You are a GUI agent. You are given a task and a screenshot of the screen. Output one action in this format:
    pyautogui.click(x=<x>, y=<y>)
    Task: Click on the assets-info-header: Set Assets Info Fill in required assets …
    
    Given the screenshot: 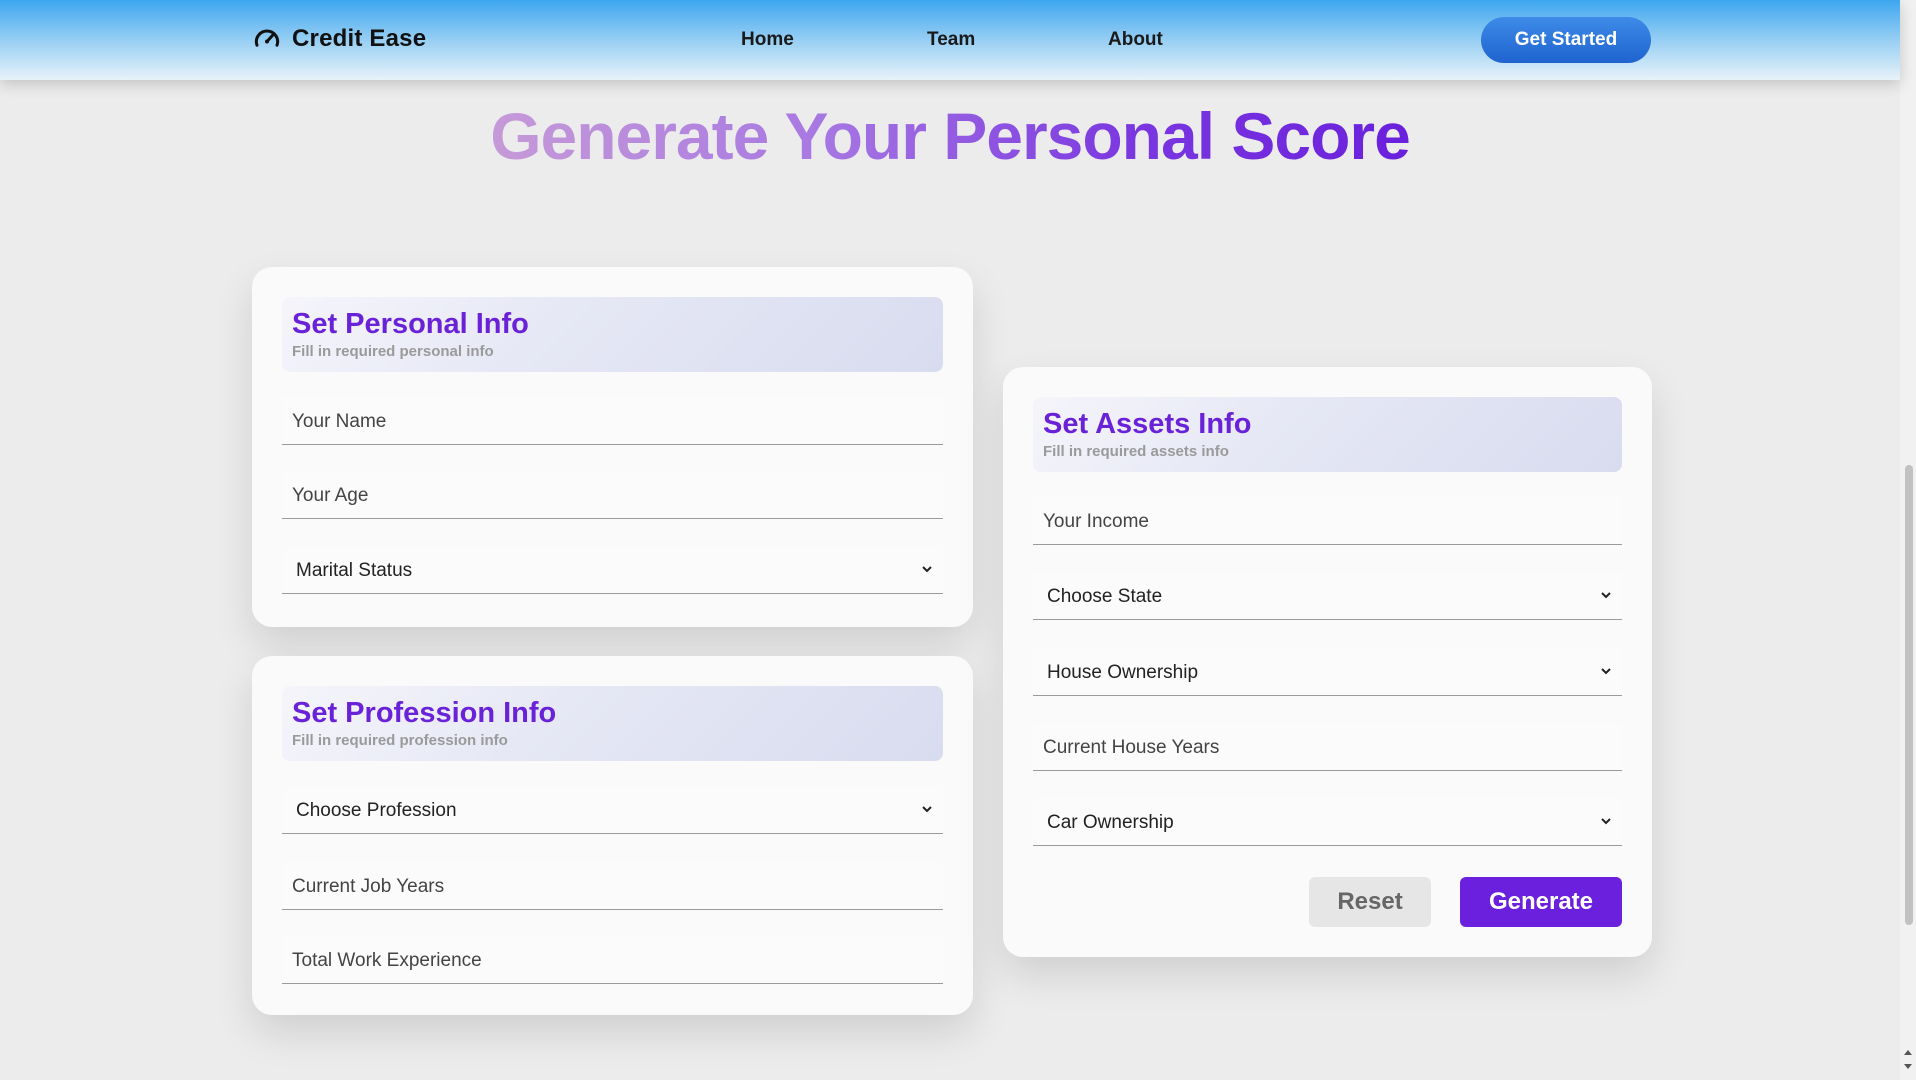 What is the action you would take?
    pyautogui.click(x=1327, y=434)
    